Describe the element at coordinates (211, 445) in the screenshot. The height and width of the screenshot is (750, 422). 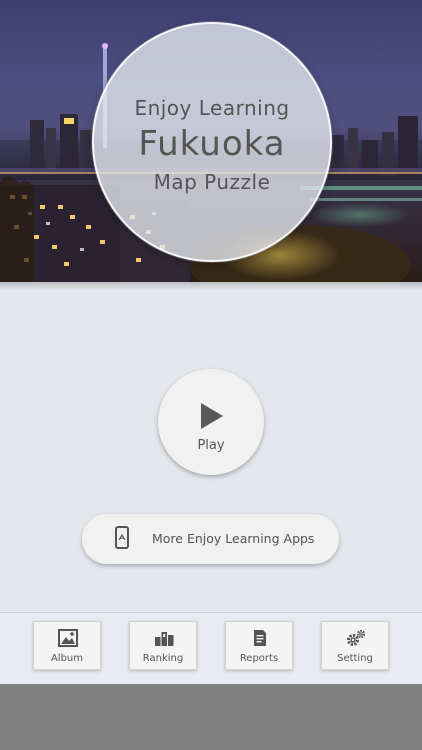
I see `play-label: Play` at that location.